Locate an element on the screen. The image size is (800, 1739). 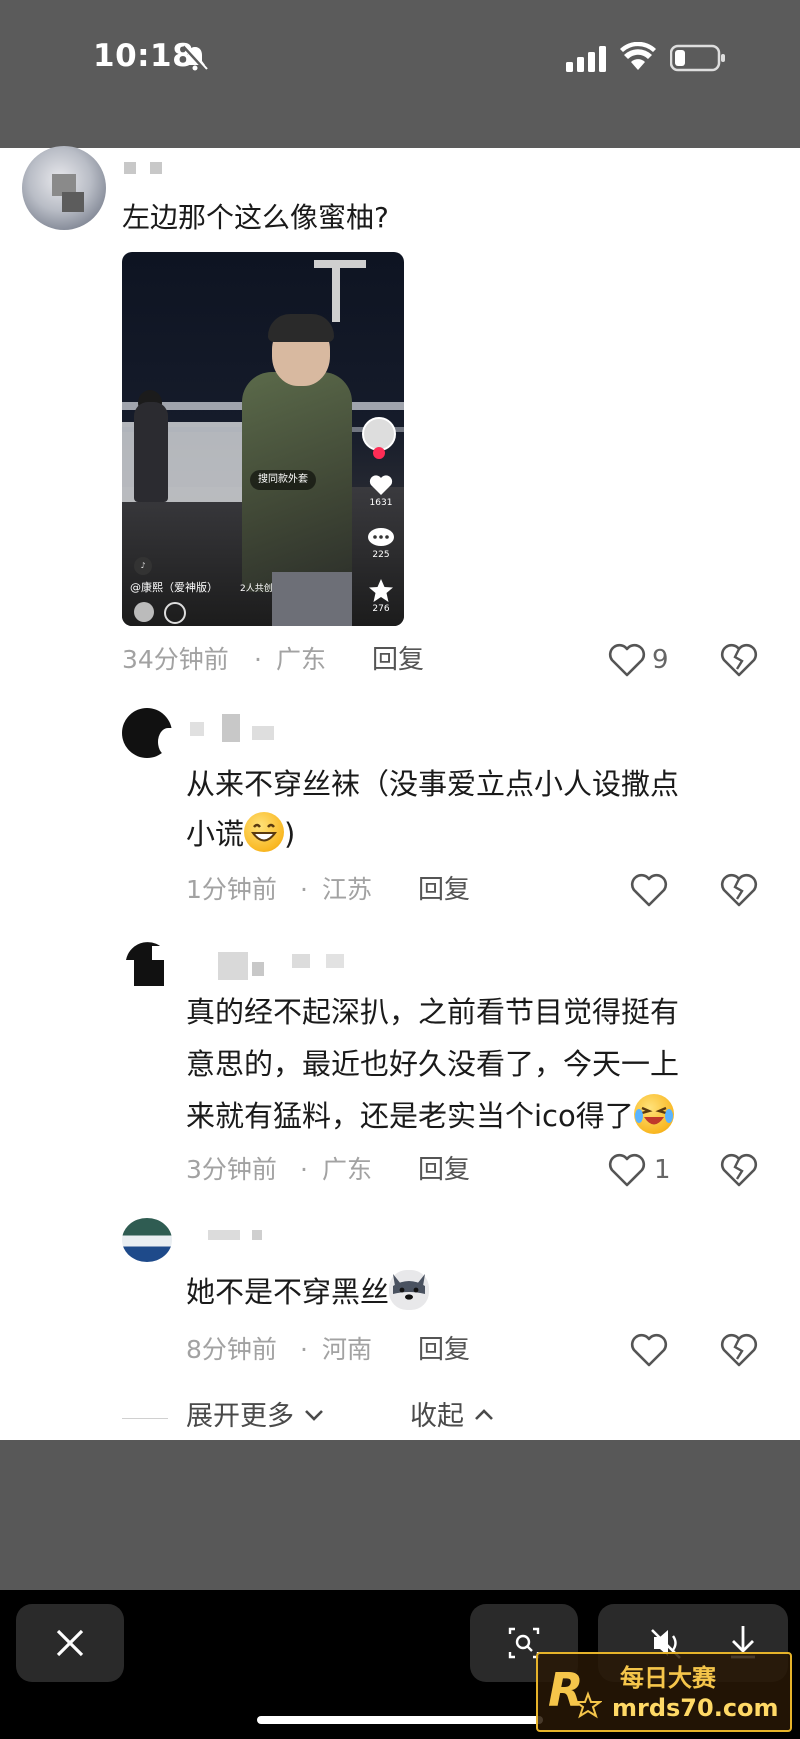
reply-text-line: 从来不穿丝袜（没事爱立点小人设撒点 is located at coordinates (433, 784).